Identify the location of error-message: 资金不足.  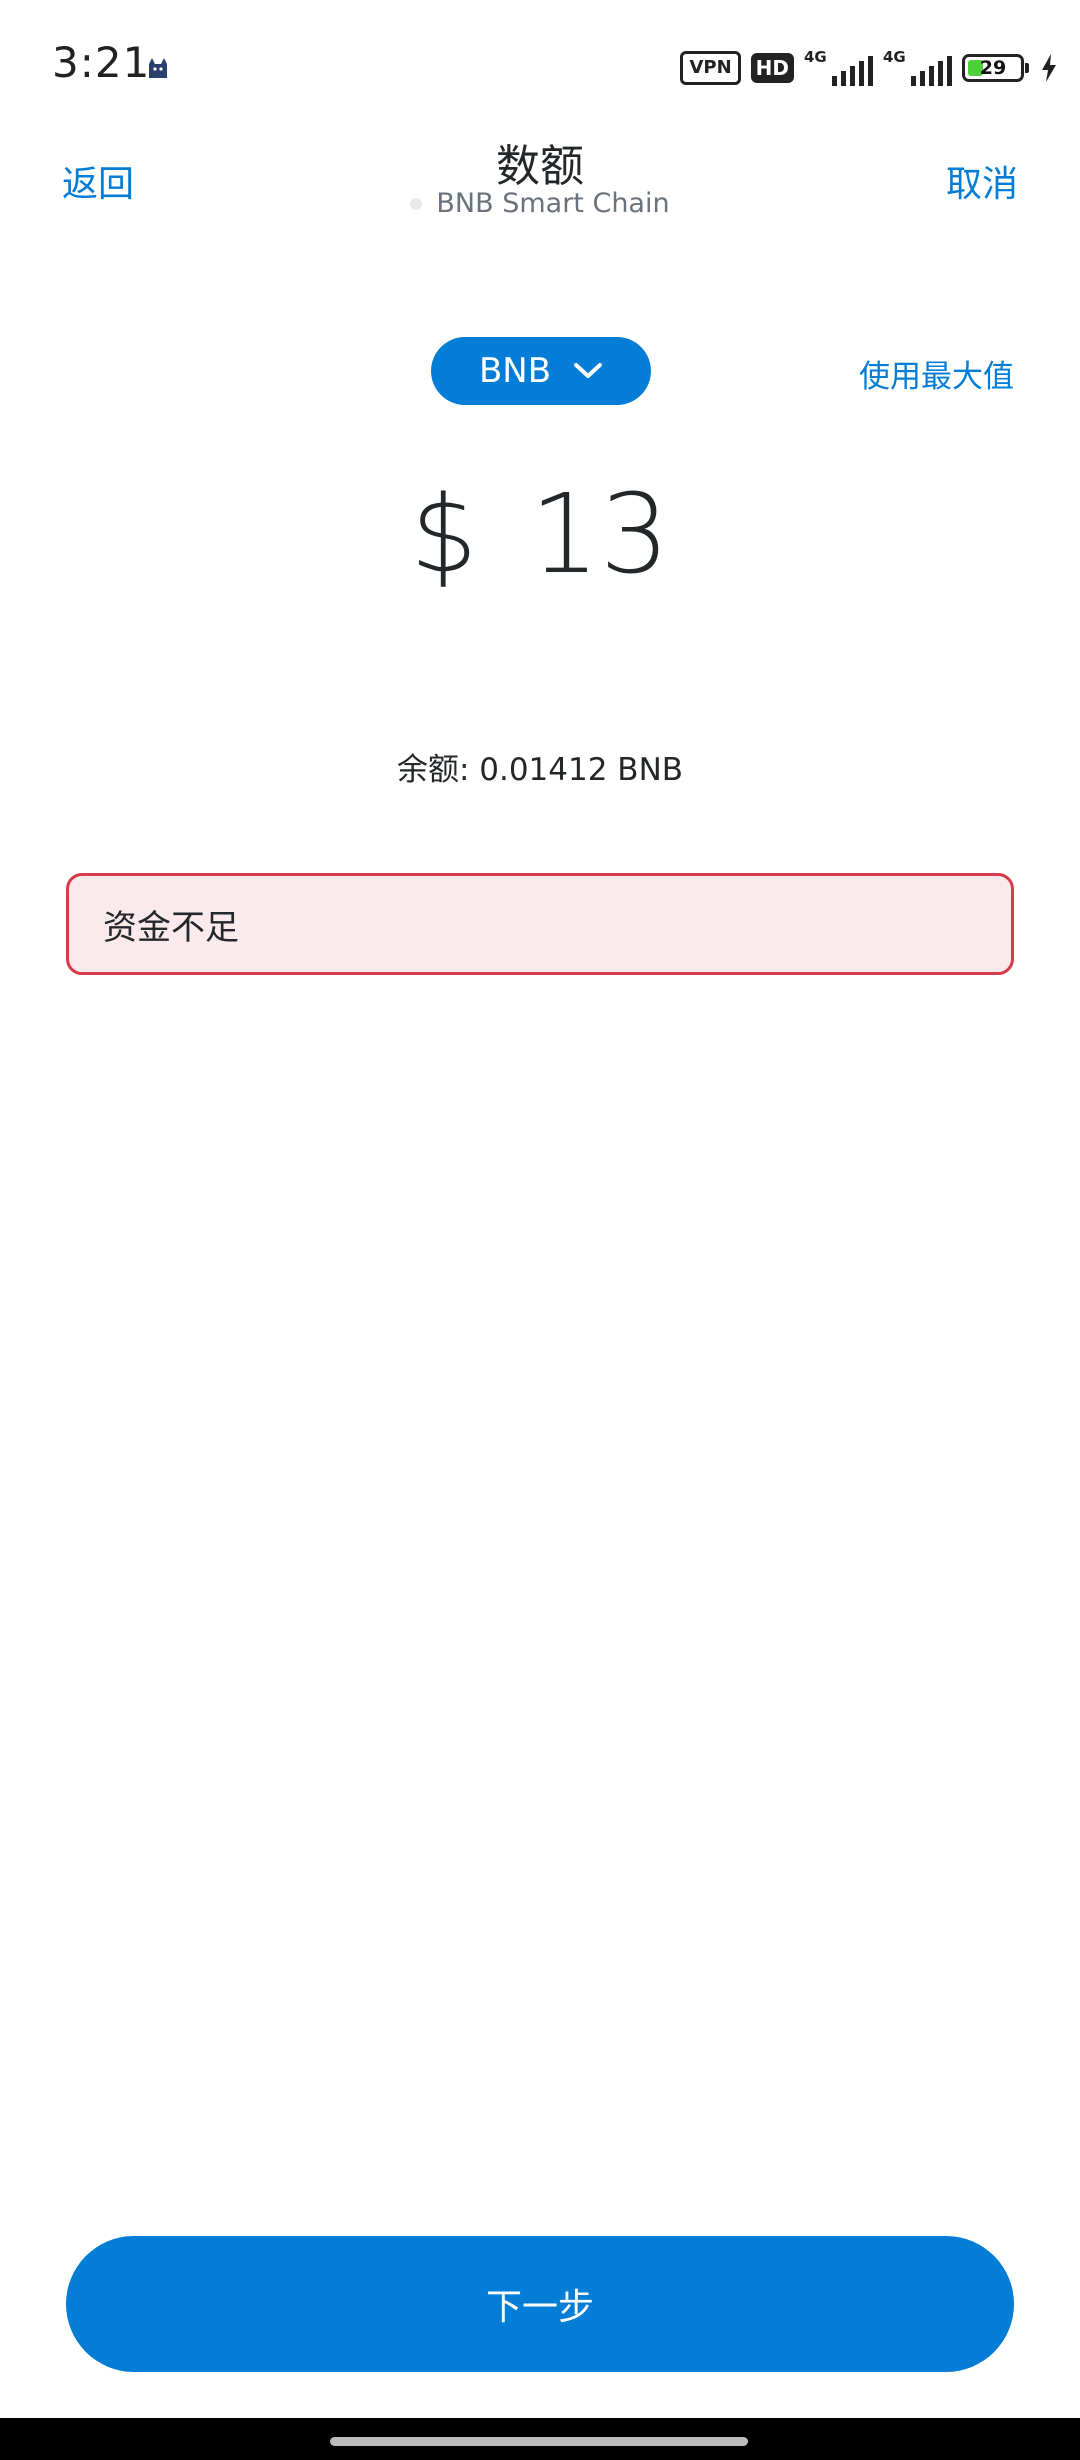
(171, 927).